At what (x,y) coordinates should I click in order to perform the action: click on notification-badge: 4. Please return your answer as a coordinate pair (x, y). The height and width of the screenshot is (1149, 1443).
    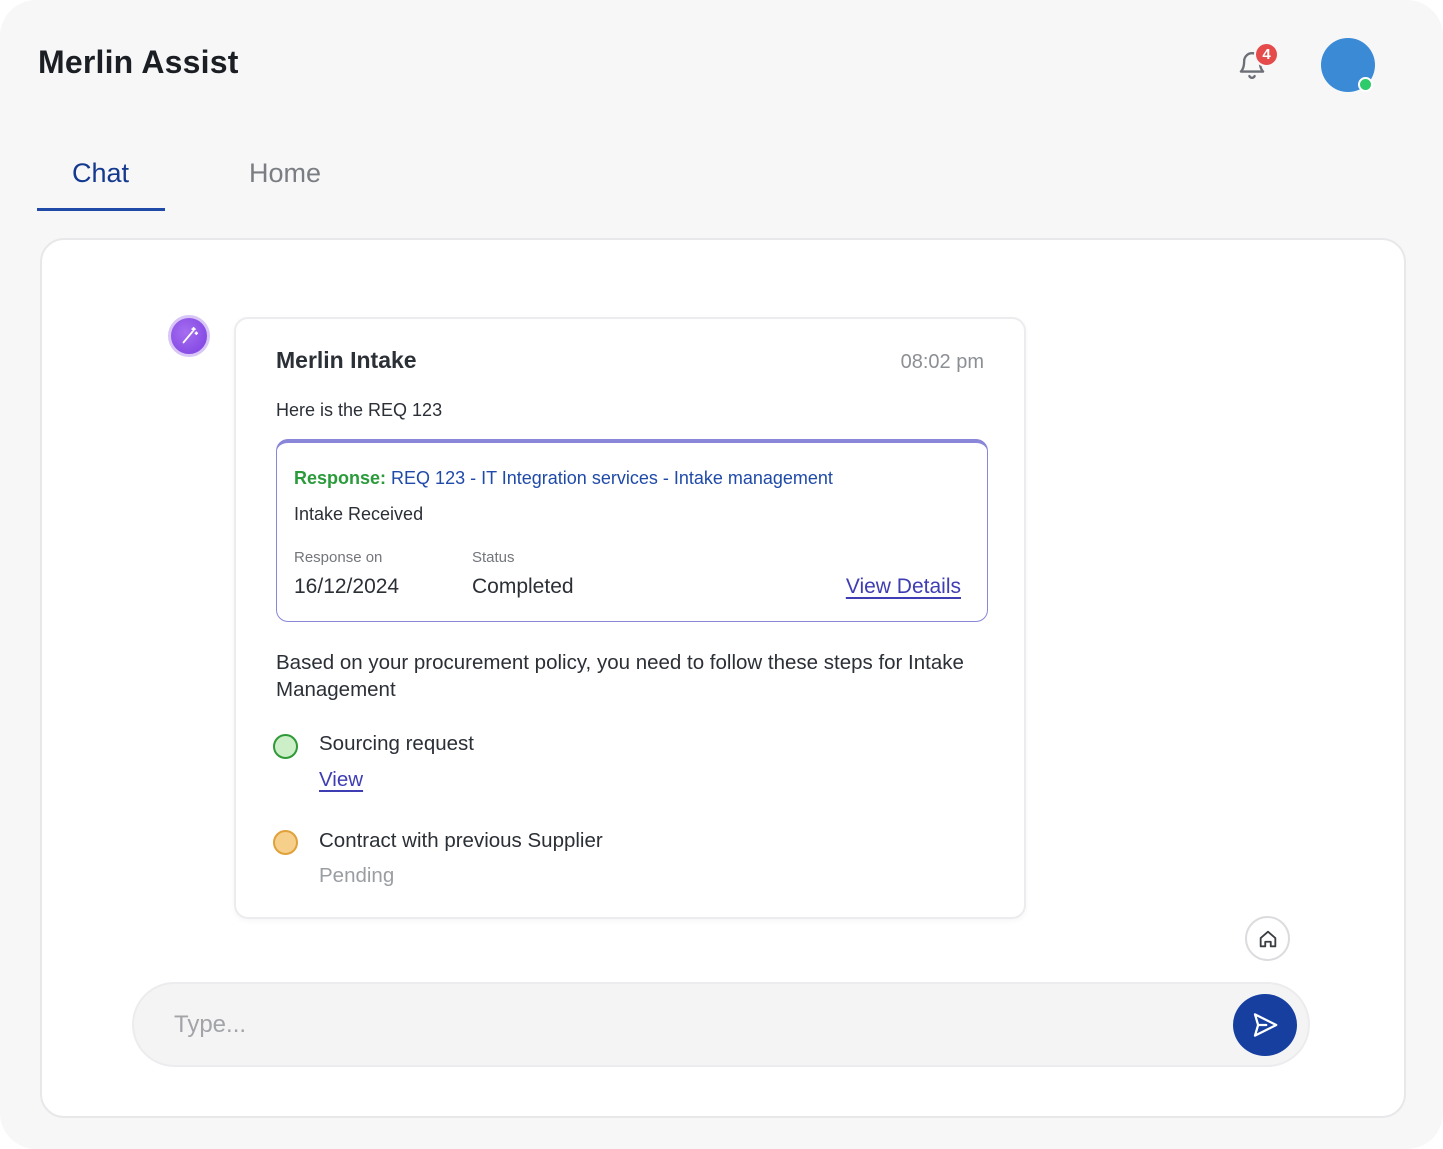
    Looking at the image, I should click on (1266, 54).